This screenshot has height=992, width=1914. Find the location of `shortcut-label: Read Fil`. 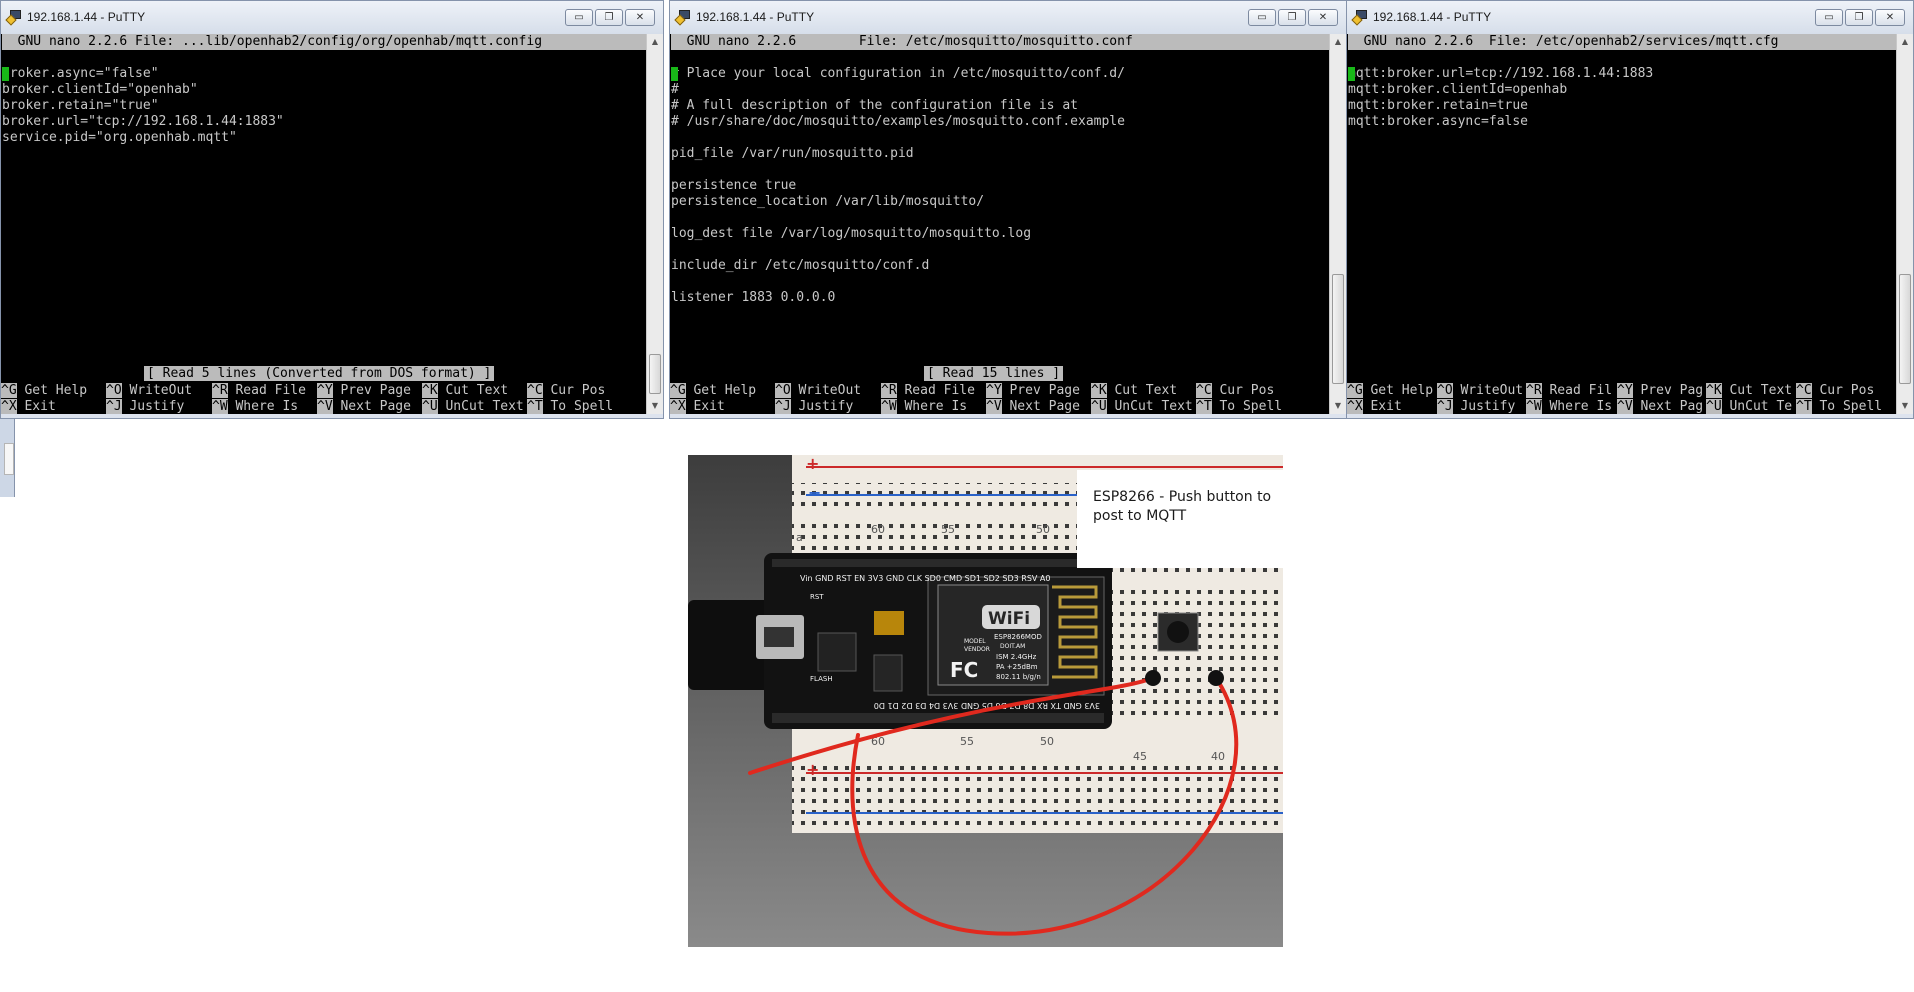

shortcut-label: Read Fil is located at coordinates (1580, 390).